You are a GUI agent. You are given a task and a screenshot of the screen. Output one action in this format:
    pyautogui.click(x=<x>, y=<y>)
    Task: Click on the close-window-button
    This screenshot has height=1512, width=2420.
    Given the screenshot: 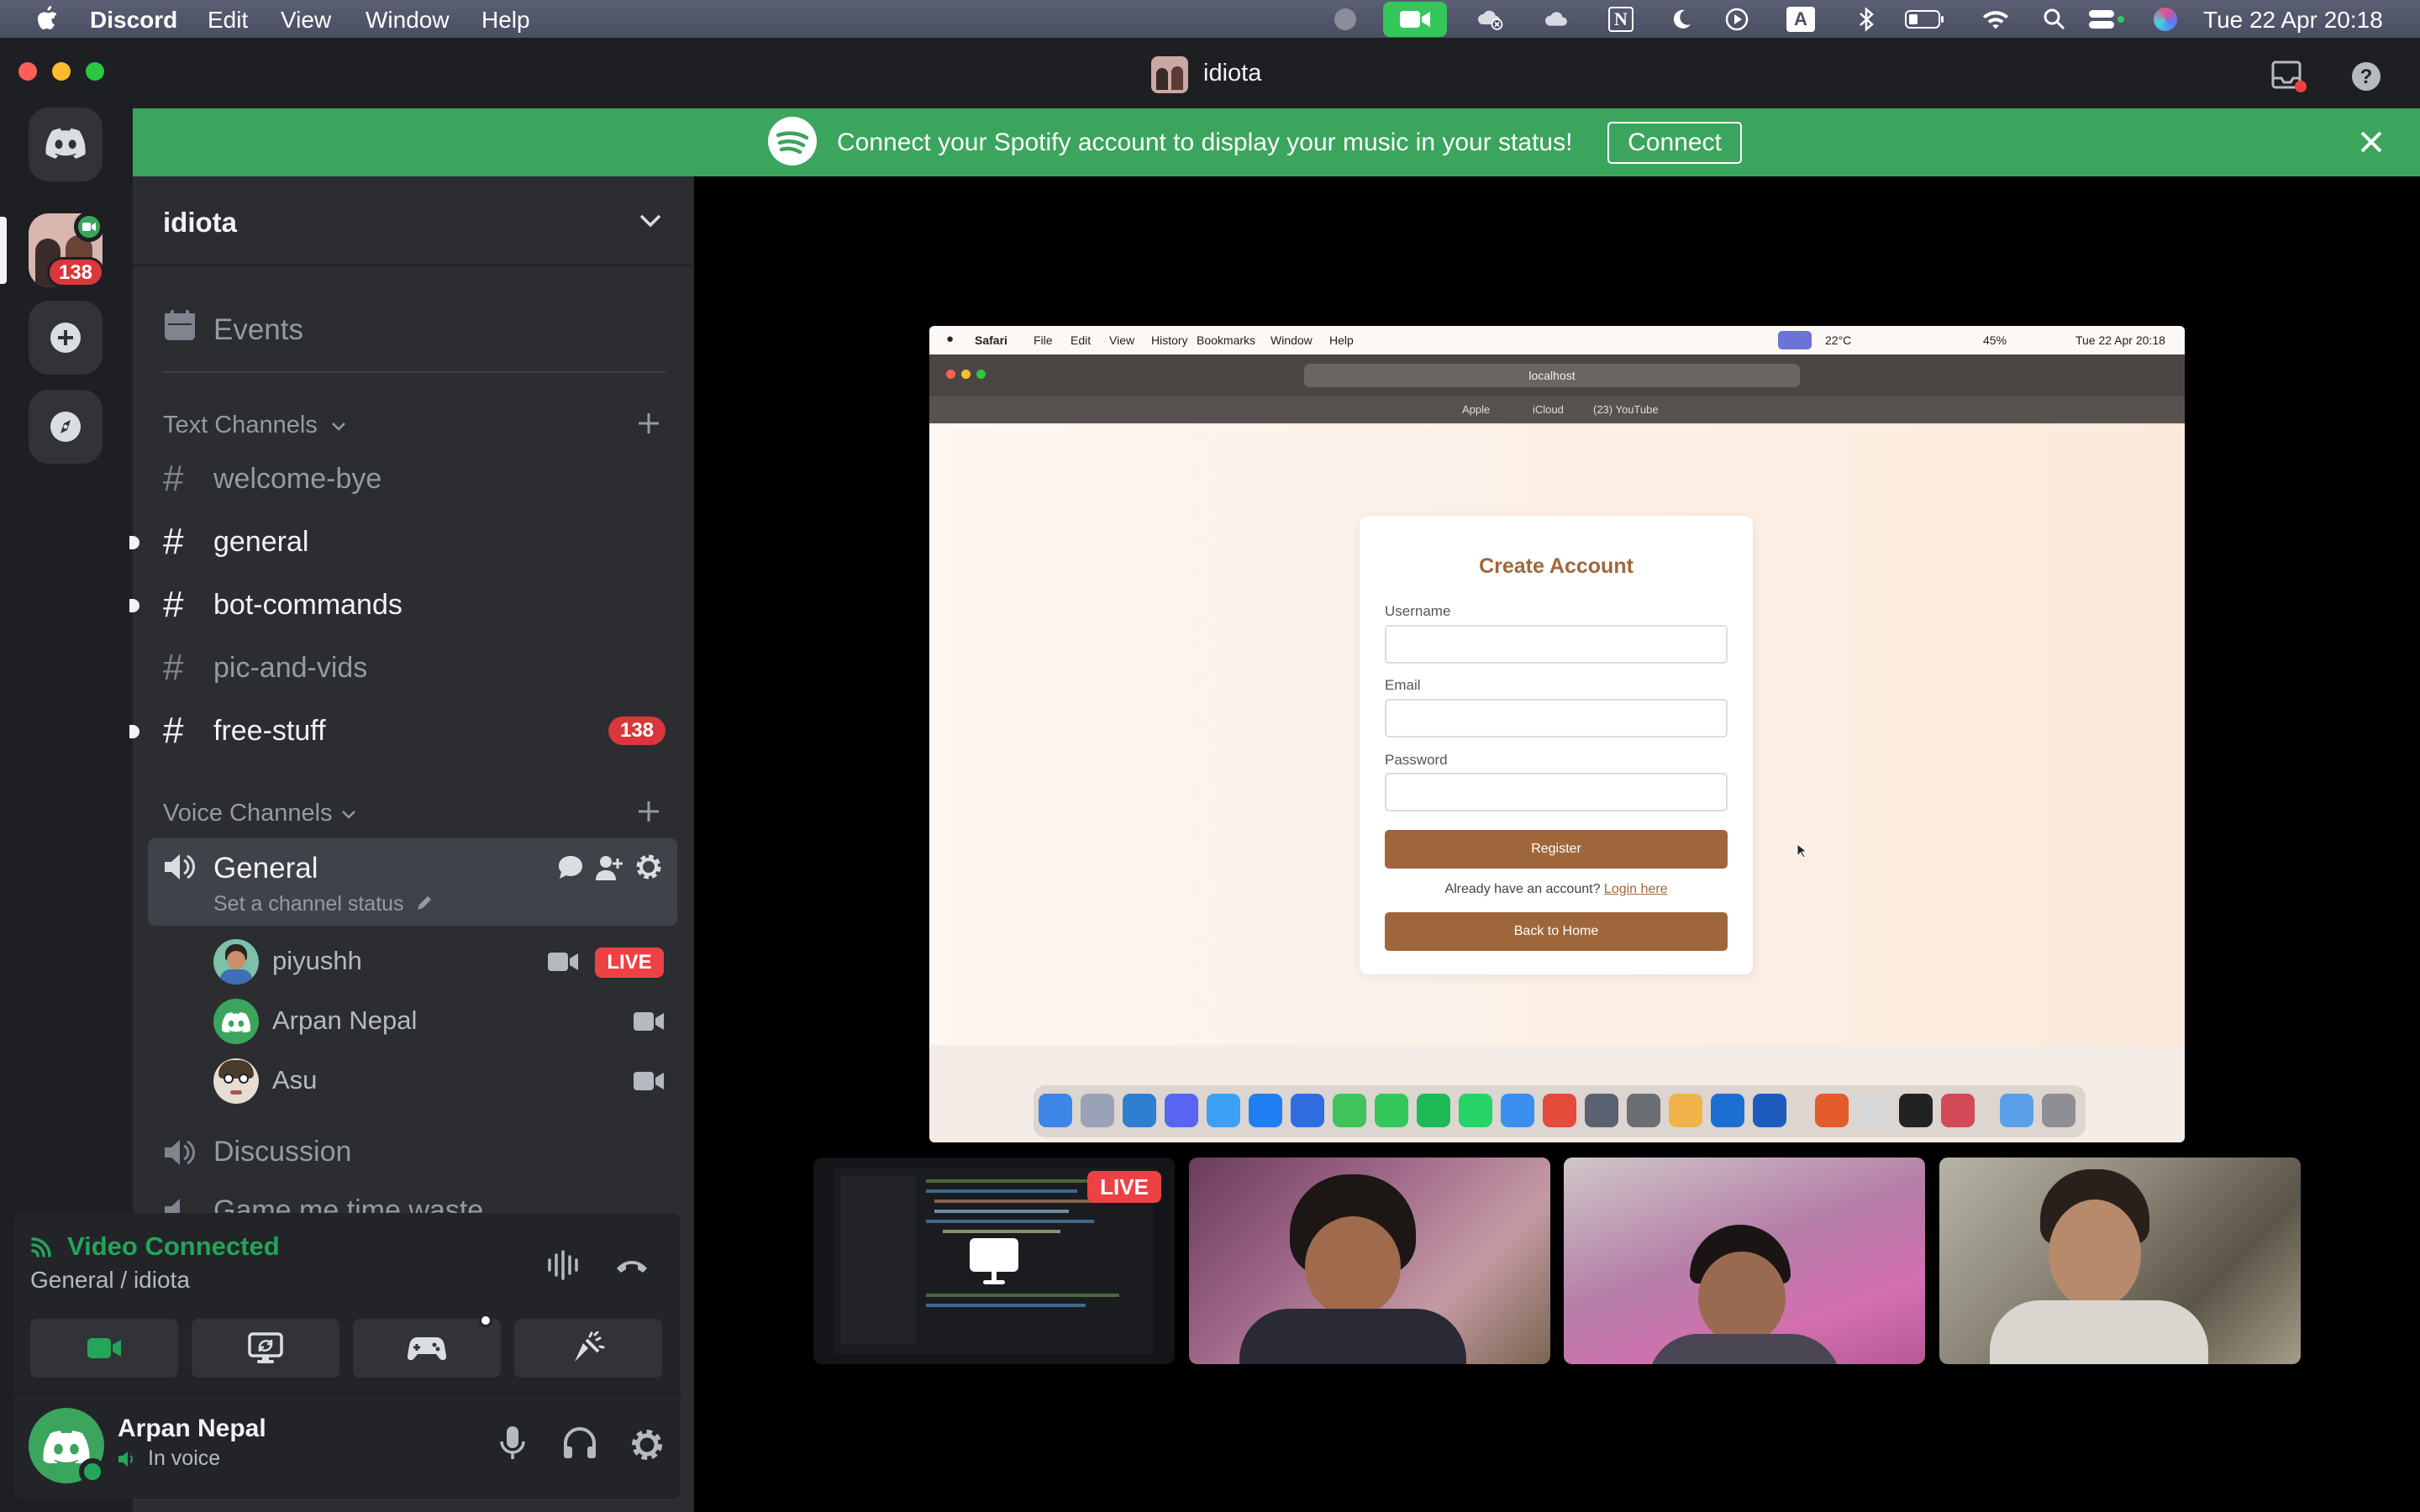 What is the action you would take?
    pyautogui.click(x=27, y=71)
    